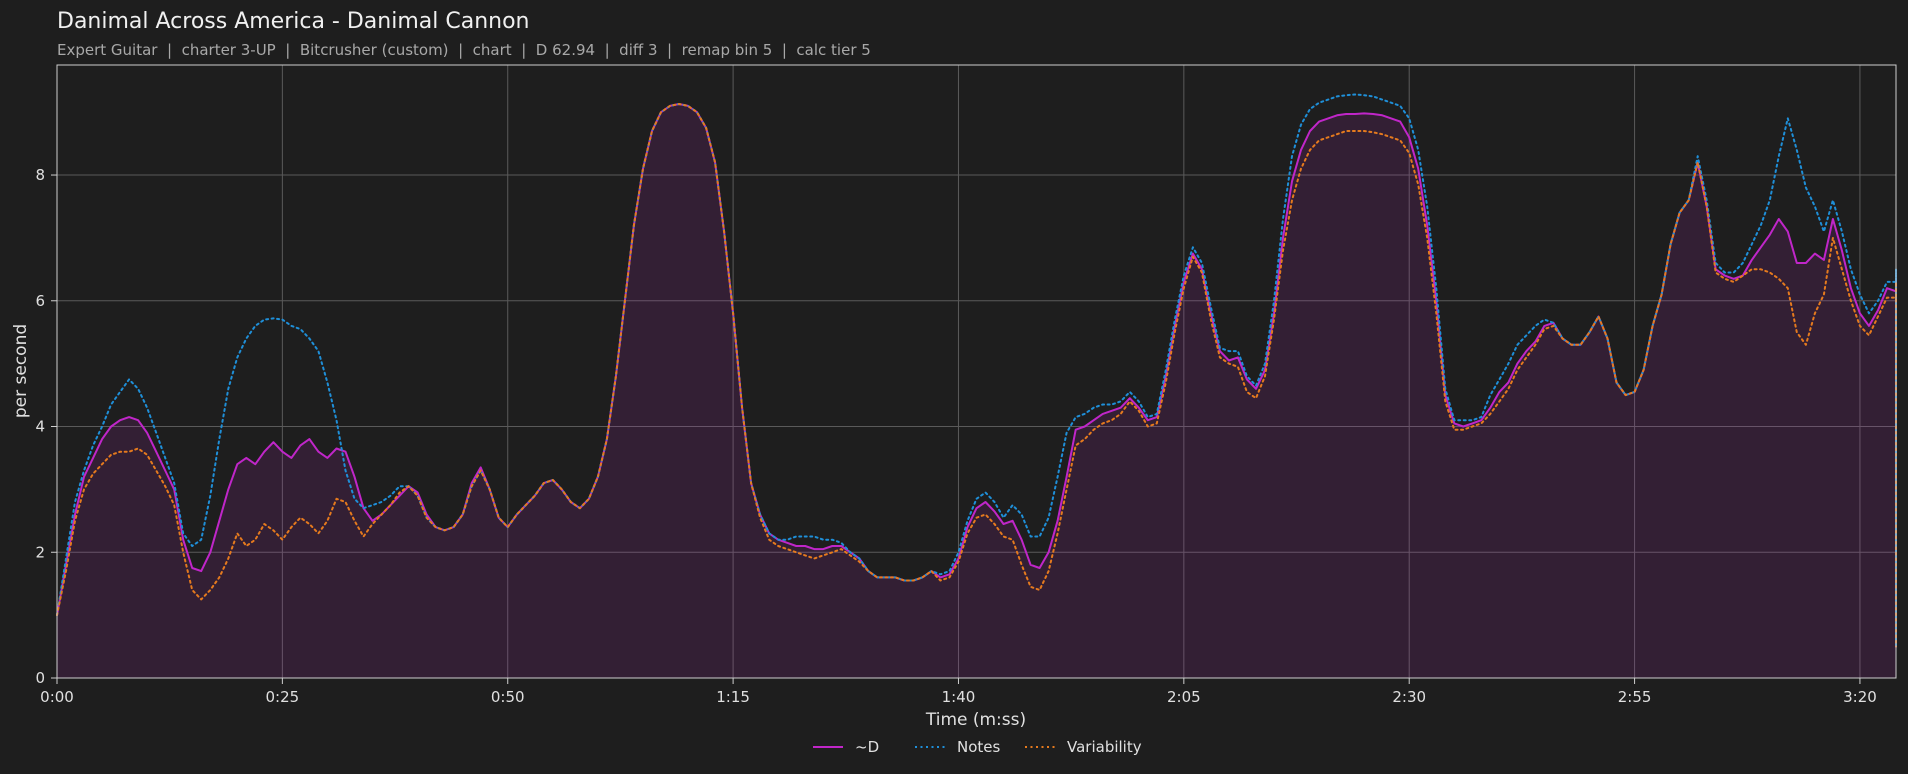 This screenshot has height=774, width=1908. I want to click on x-tick-label: 1:40, so click(959, 697).